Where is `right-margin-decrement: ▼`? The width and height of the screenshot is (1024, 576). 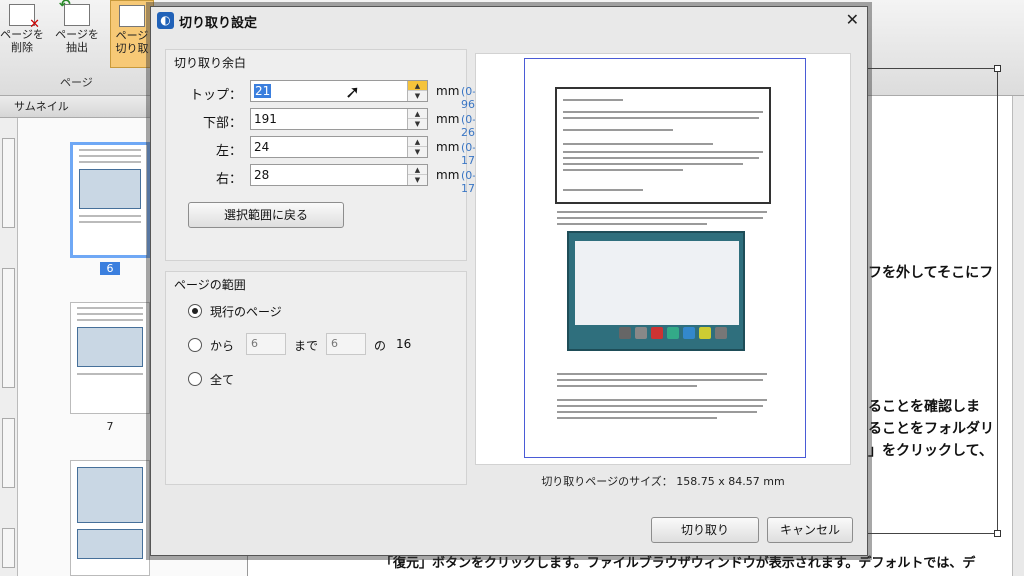
right-margin-decrement: ▼ is located at coordinates (417, 180).